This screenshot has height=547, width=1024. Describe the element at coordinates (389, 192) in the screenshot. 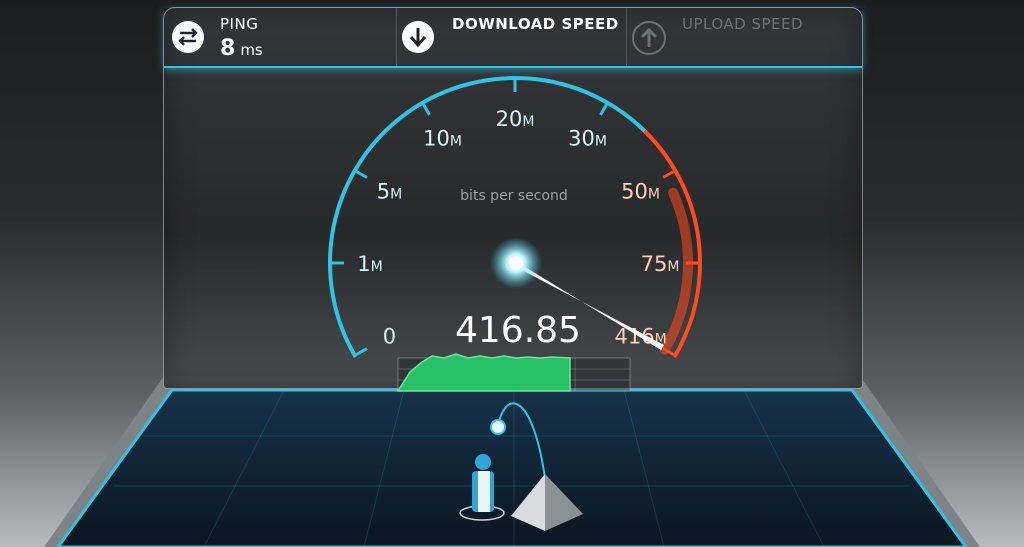

I see `gauge-tick-label: 5M` at that location.